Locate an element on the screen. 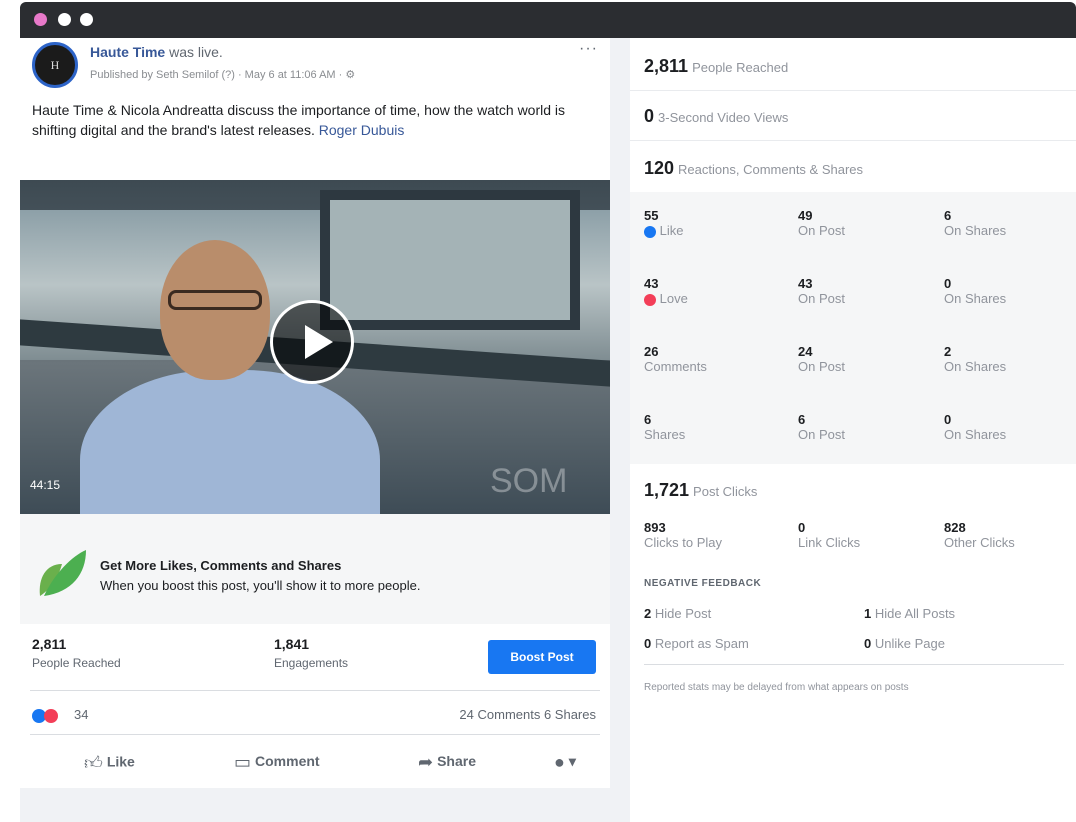  reaction-count: 34 is located at coordinates (81, 714).